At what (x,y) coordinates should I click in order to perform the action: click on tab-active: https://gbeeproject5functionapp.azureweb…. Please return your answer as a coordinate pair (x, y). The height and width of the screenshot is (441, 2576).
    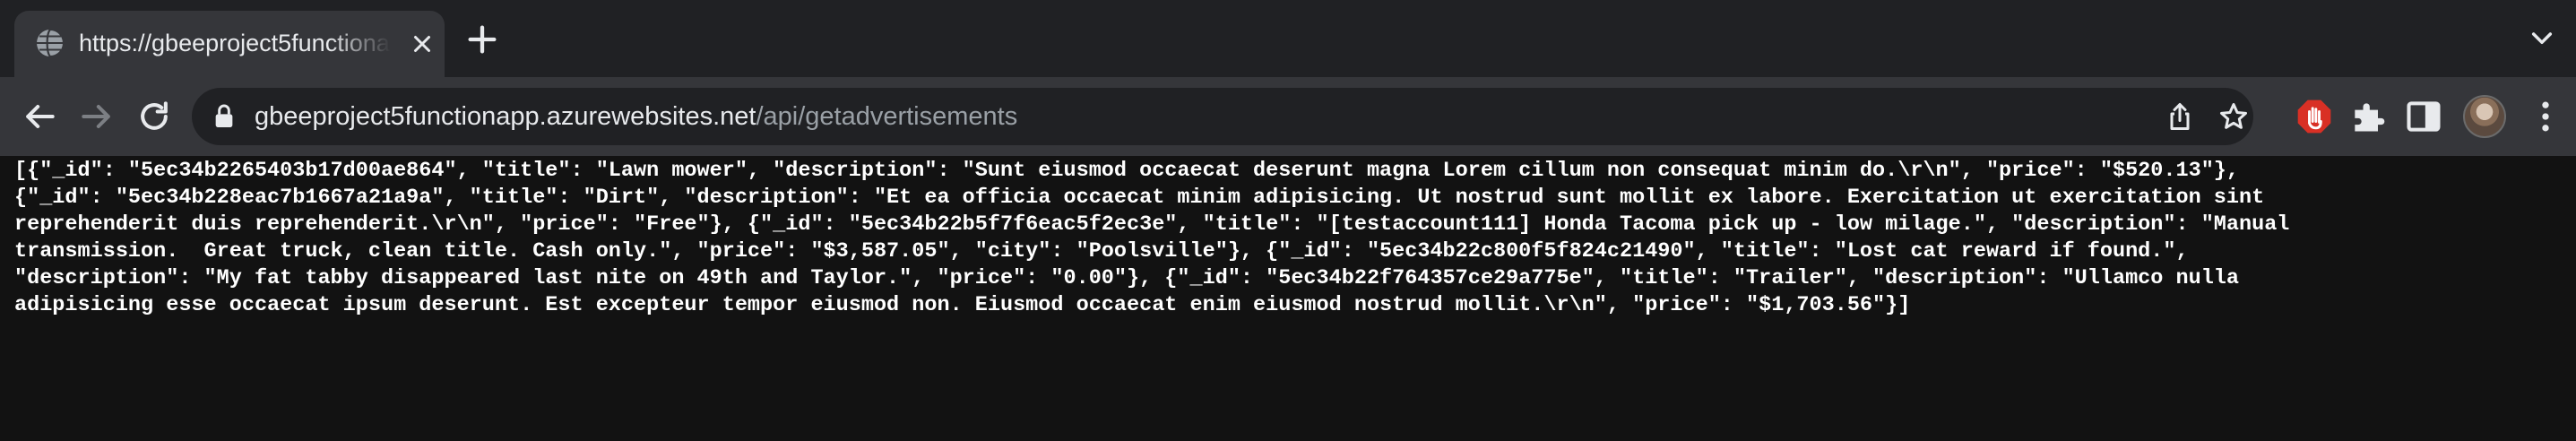
    Looking at the image, I should click on (229, 44).